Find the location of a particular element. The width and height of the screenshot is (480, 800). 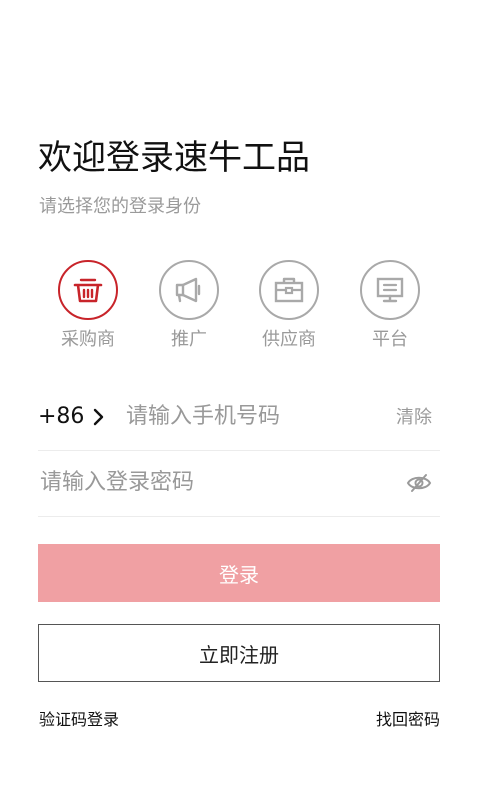

country-code-selector: +86 is located at coordinates (72, 417).